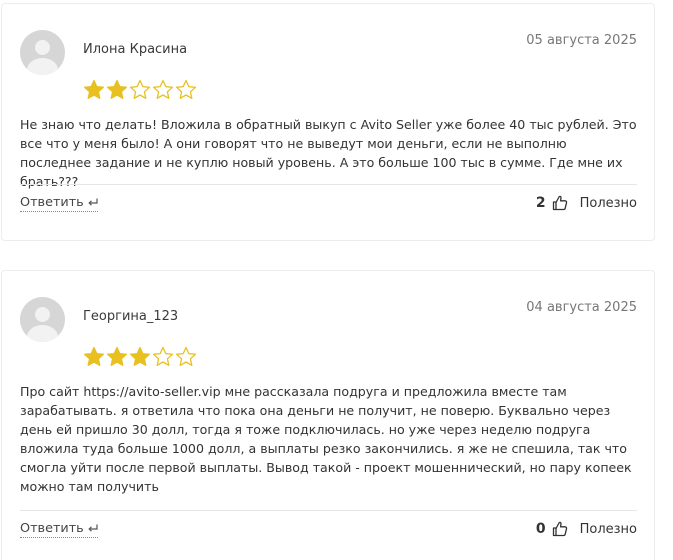 The height and width of the screenshot is (560, 673). I want to click on vote-count: 0, so click(540, 529).